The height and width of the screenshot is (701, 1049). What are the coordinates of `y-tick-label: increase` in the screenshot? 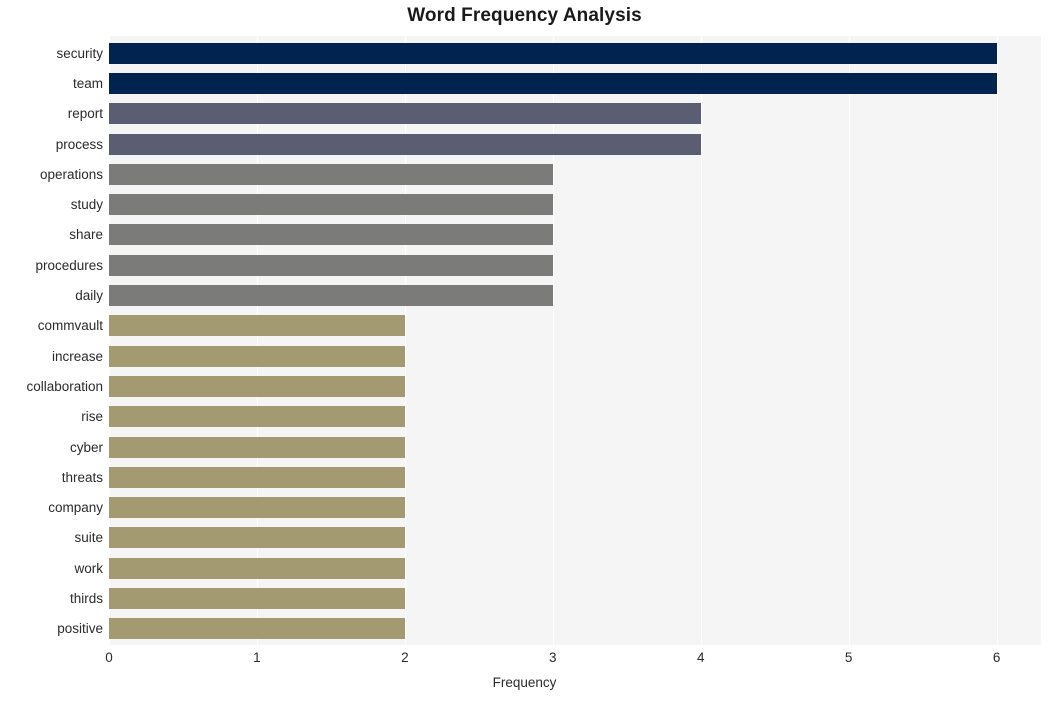 It's located at (77, 356).